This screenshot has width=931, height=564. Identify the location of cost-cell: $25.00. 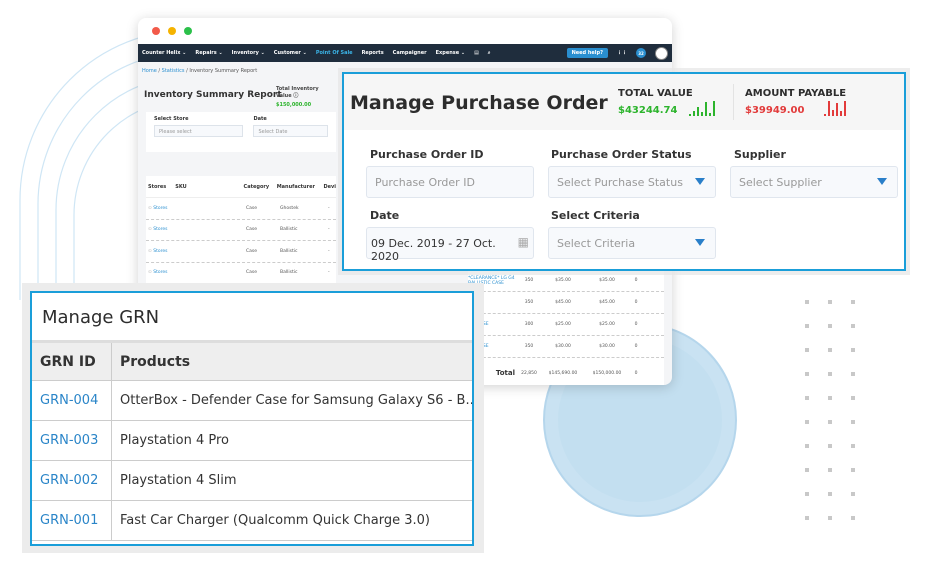
(563, 324).